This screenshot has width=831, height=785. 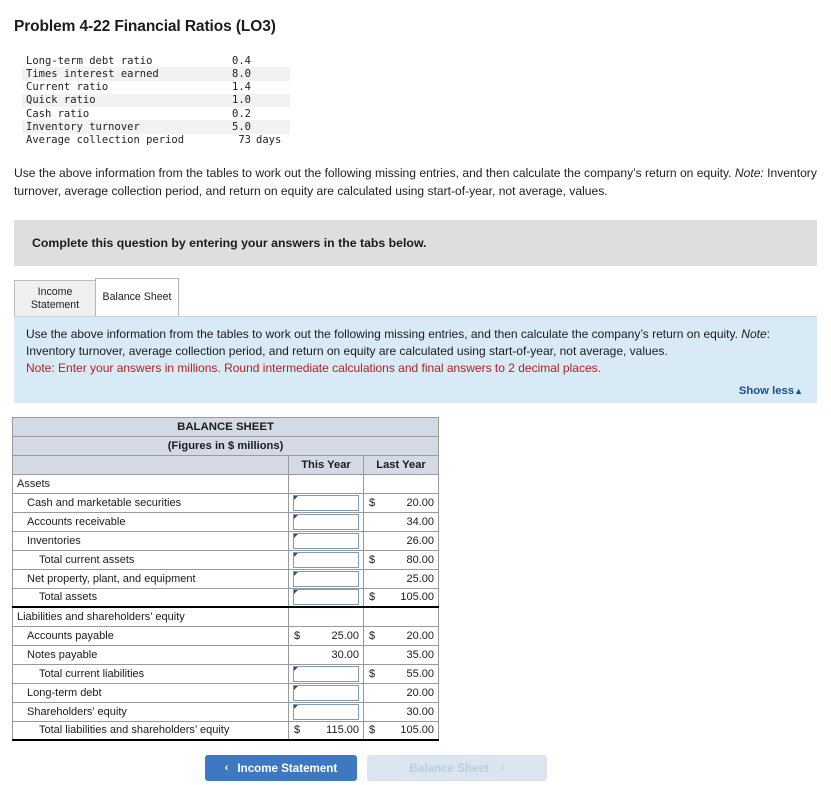 I want to click on table-row: Liabilities and shareholders’ equity, so click(x=226, y=616).